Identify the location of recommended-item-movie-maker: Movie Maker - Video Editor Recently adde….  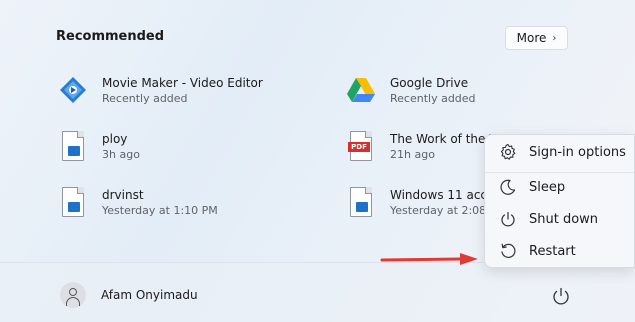
(160, 91).